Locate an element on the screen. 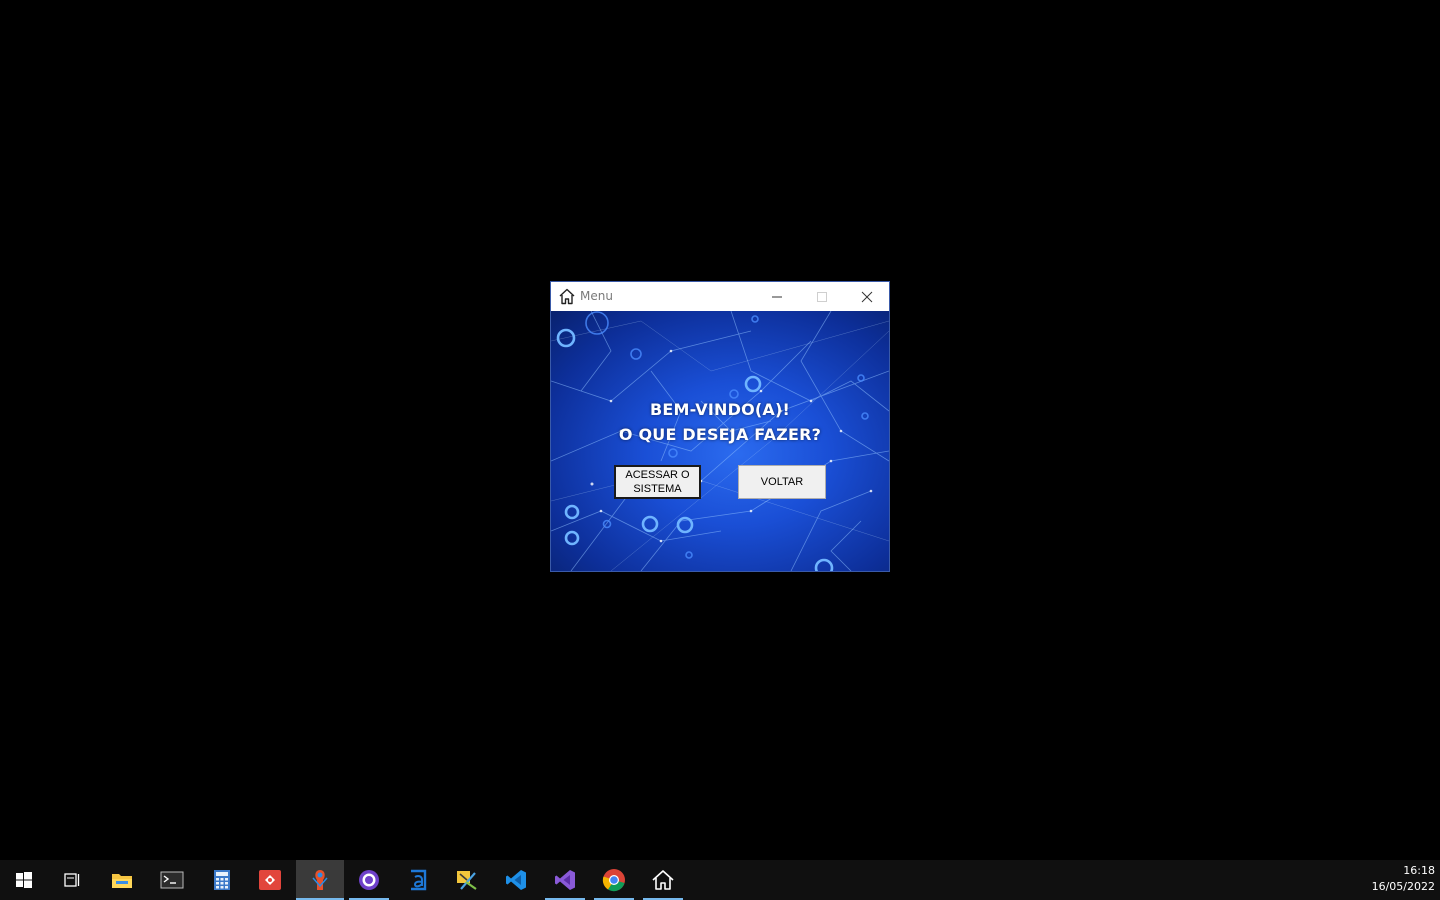 The image size is (1440, 900). git-gui-icon is located at coordinates (270, 880).